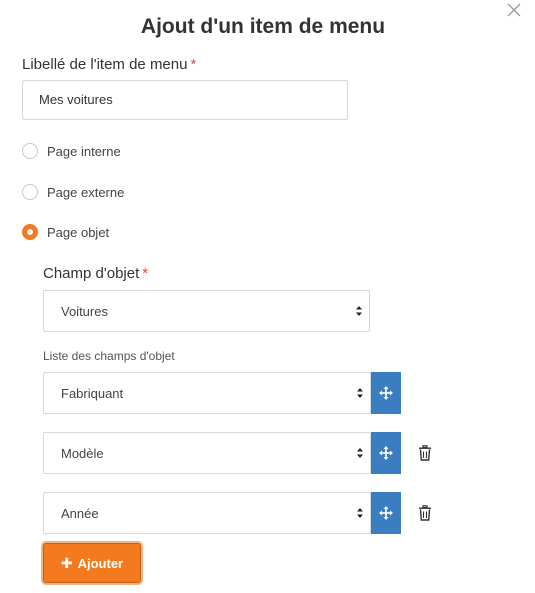  What do you see at coordinates (91, 273) in the screenshot?
I see `object-field-label-text: Champ d'objet` at bounding box center [91, 273].